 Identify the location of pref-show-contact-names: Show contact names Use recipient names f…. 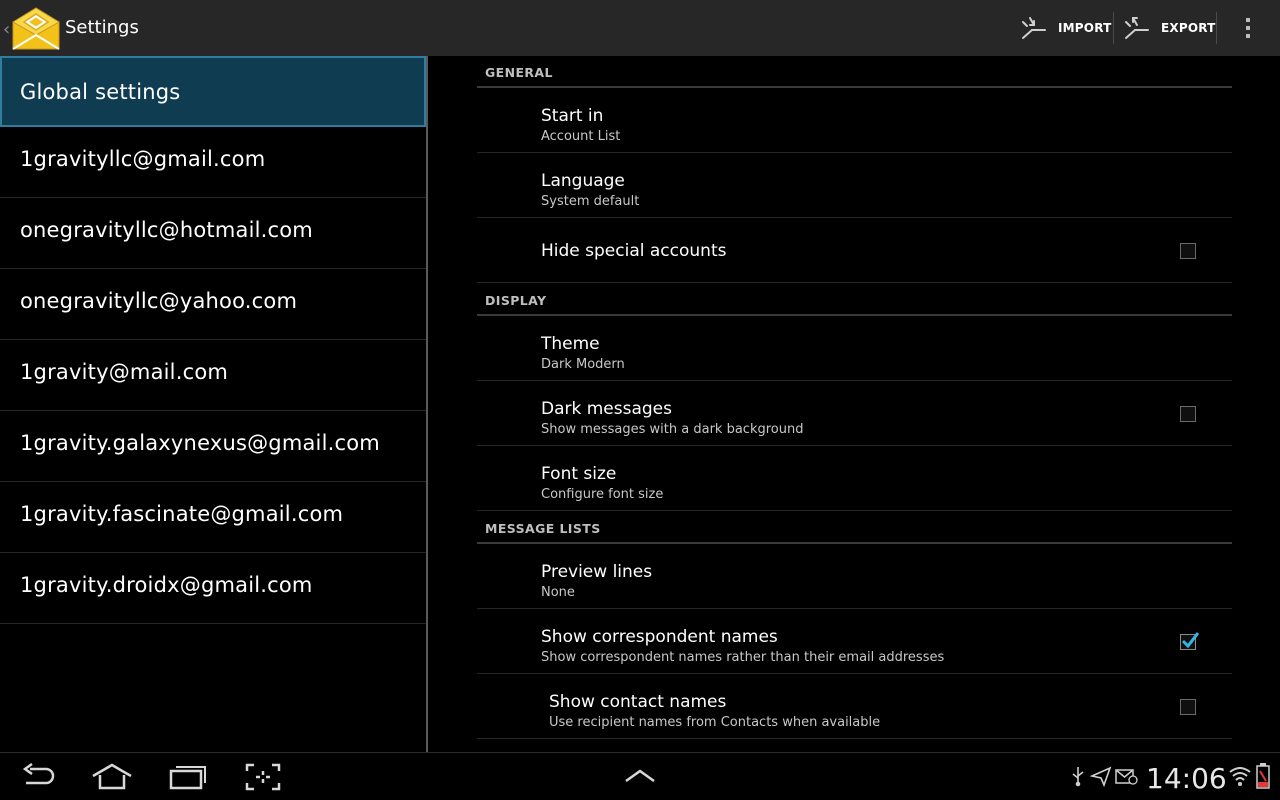
(854, 706).